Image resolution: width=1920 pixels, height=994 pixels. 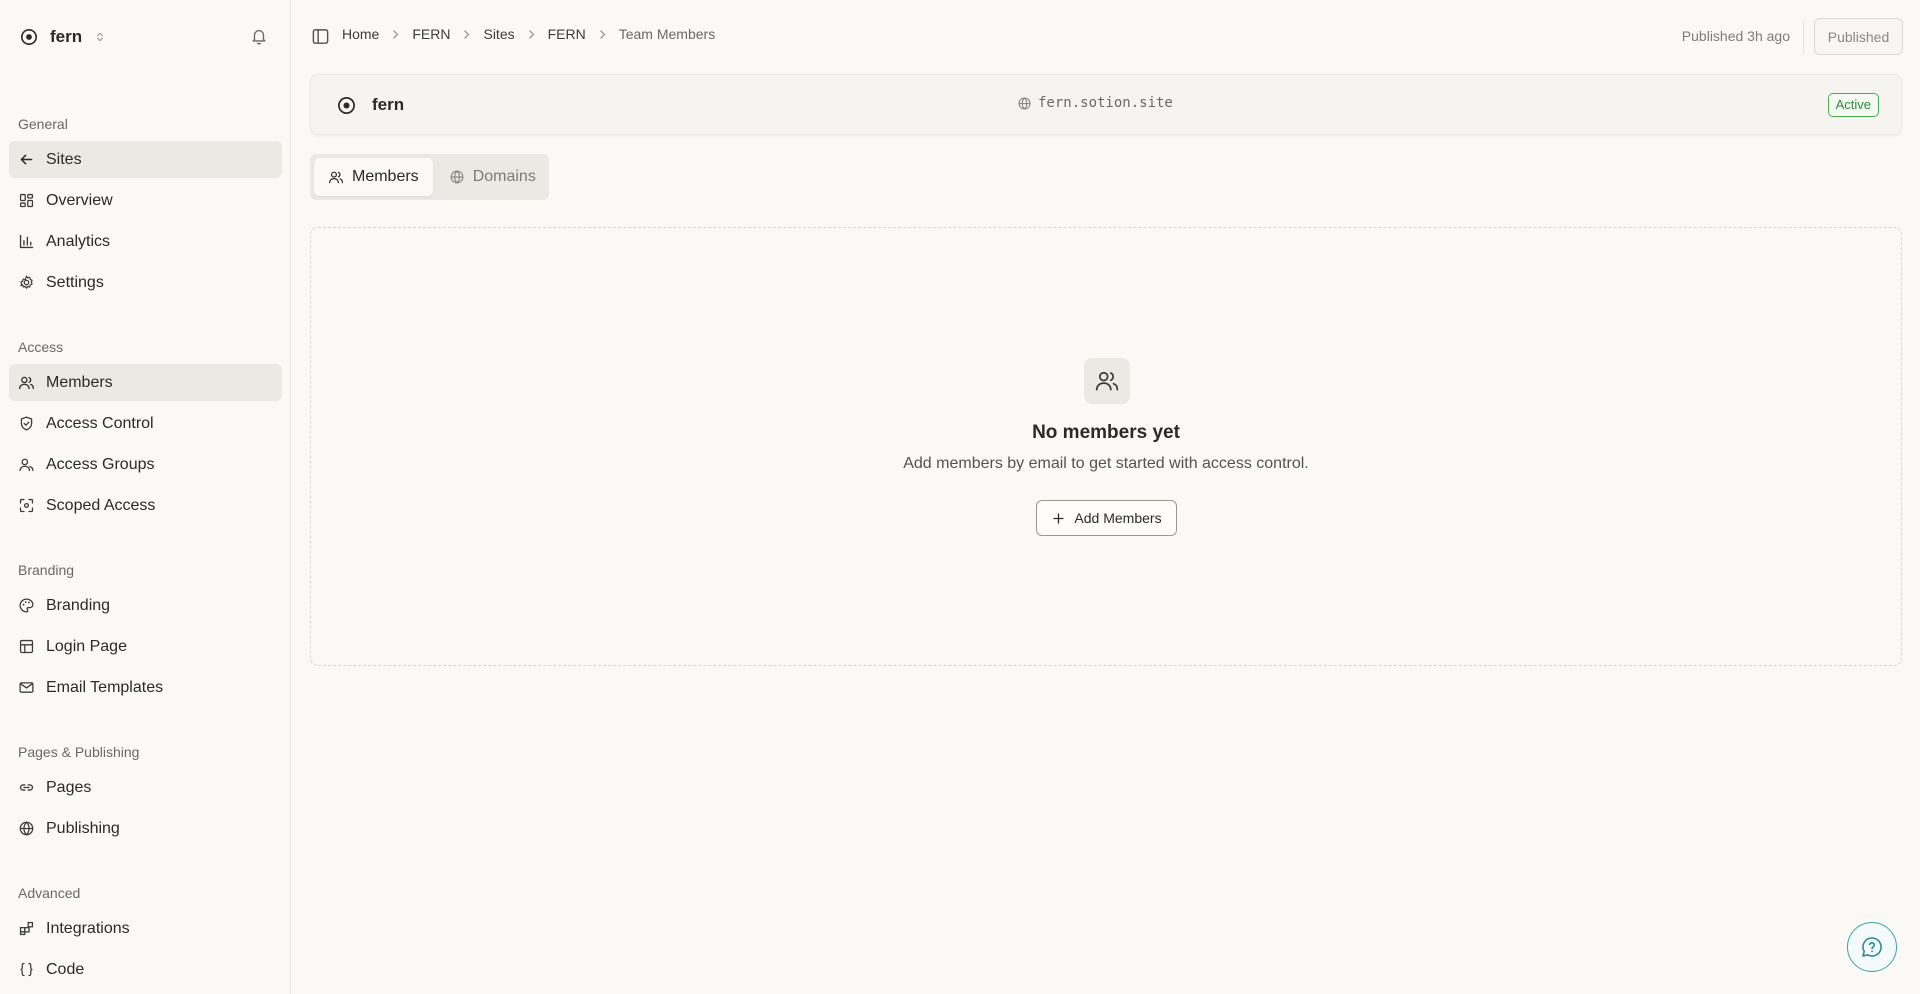 I want to click on sidebar-item-label: Integrations, so click(x=88, y=928).